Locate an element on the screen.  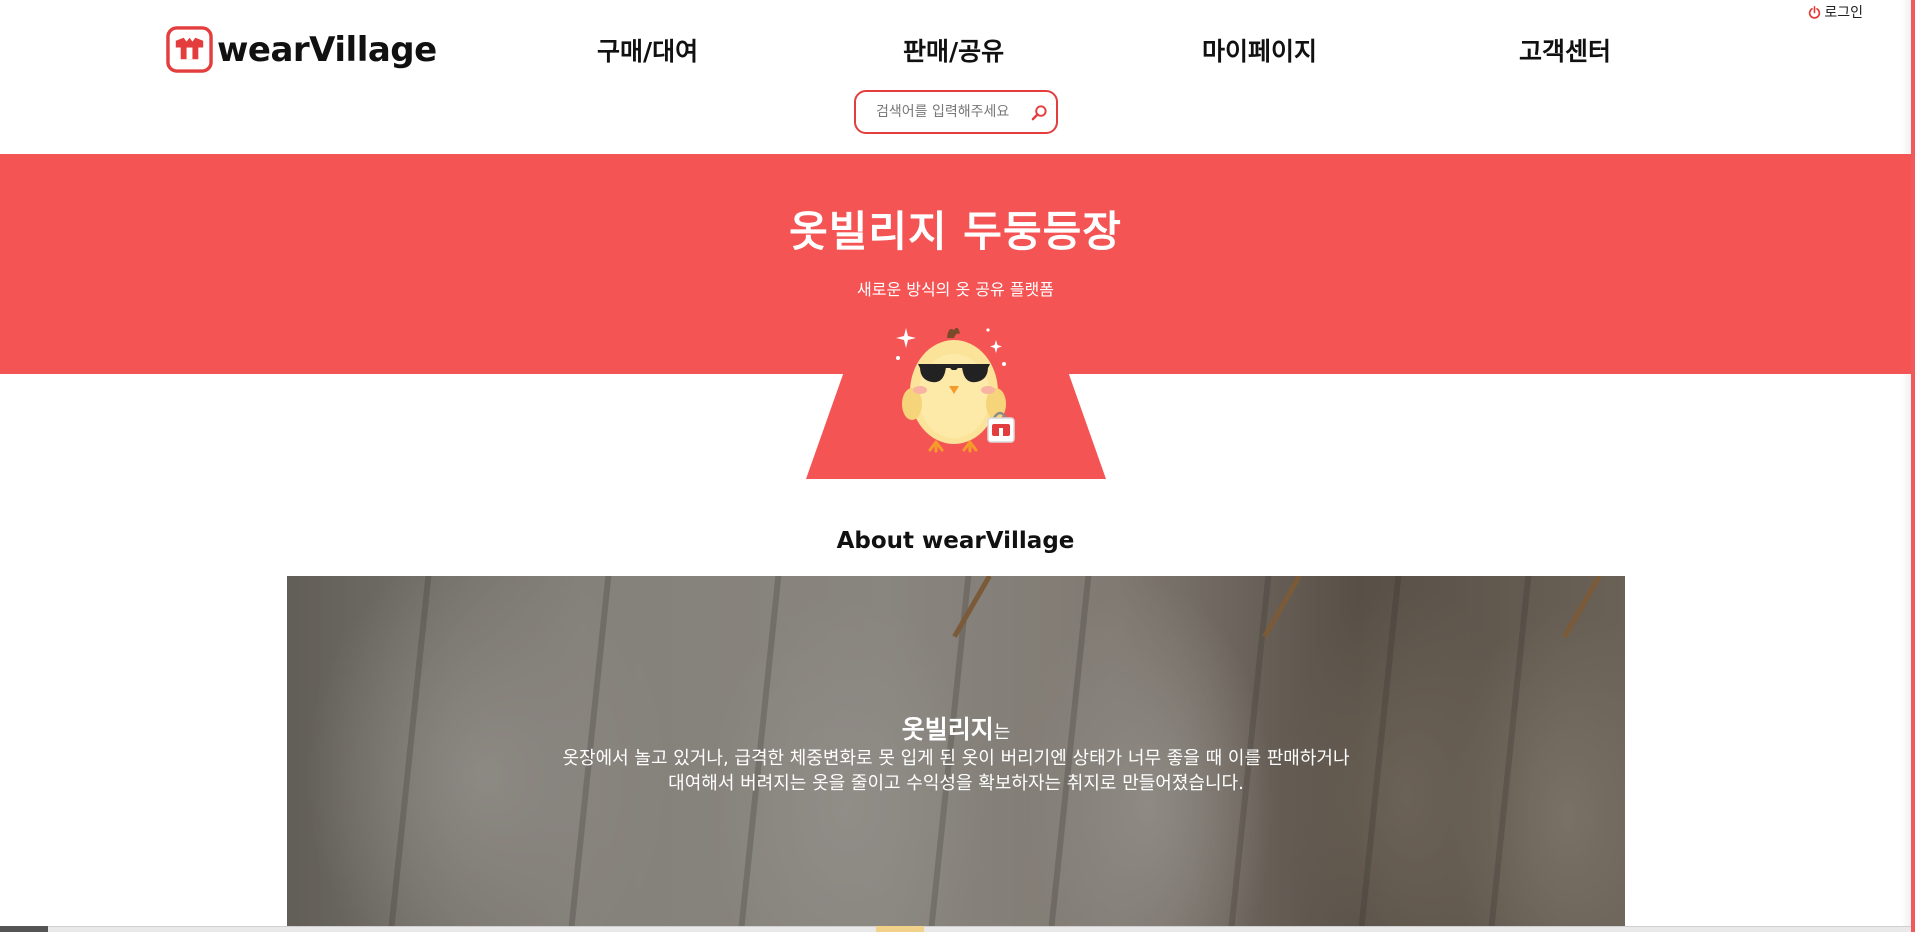
search-input is located at coordinates (951, 112).